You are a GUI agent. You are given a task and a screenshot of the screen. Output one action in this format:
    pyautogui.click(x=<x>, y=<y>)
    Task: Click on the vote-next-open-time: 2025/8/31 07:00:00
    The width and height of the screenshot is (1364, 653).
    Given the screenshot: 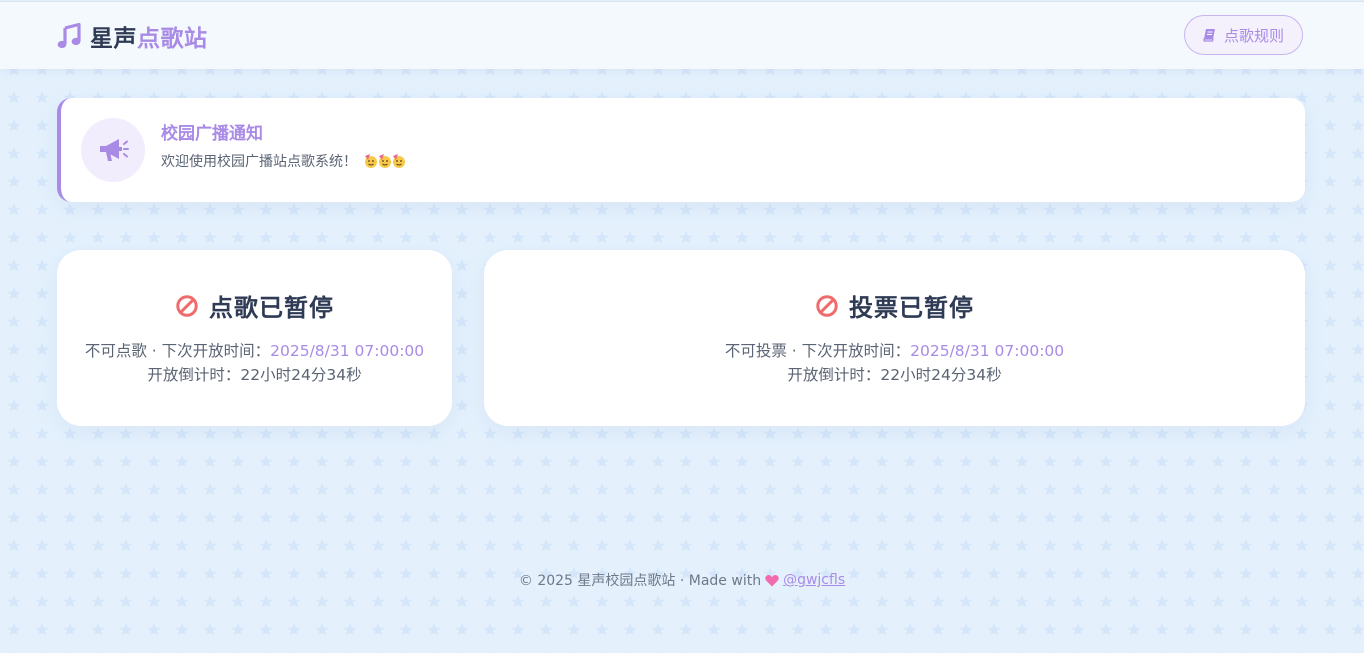 What is the action you would take?
    pyautogui.click(x=987, y=351)
    